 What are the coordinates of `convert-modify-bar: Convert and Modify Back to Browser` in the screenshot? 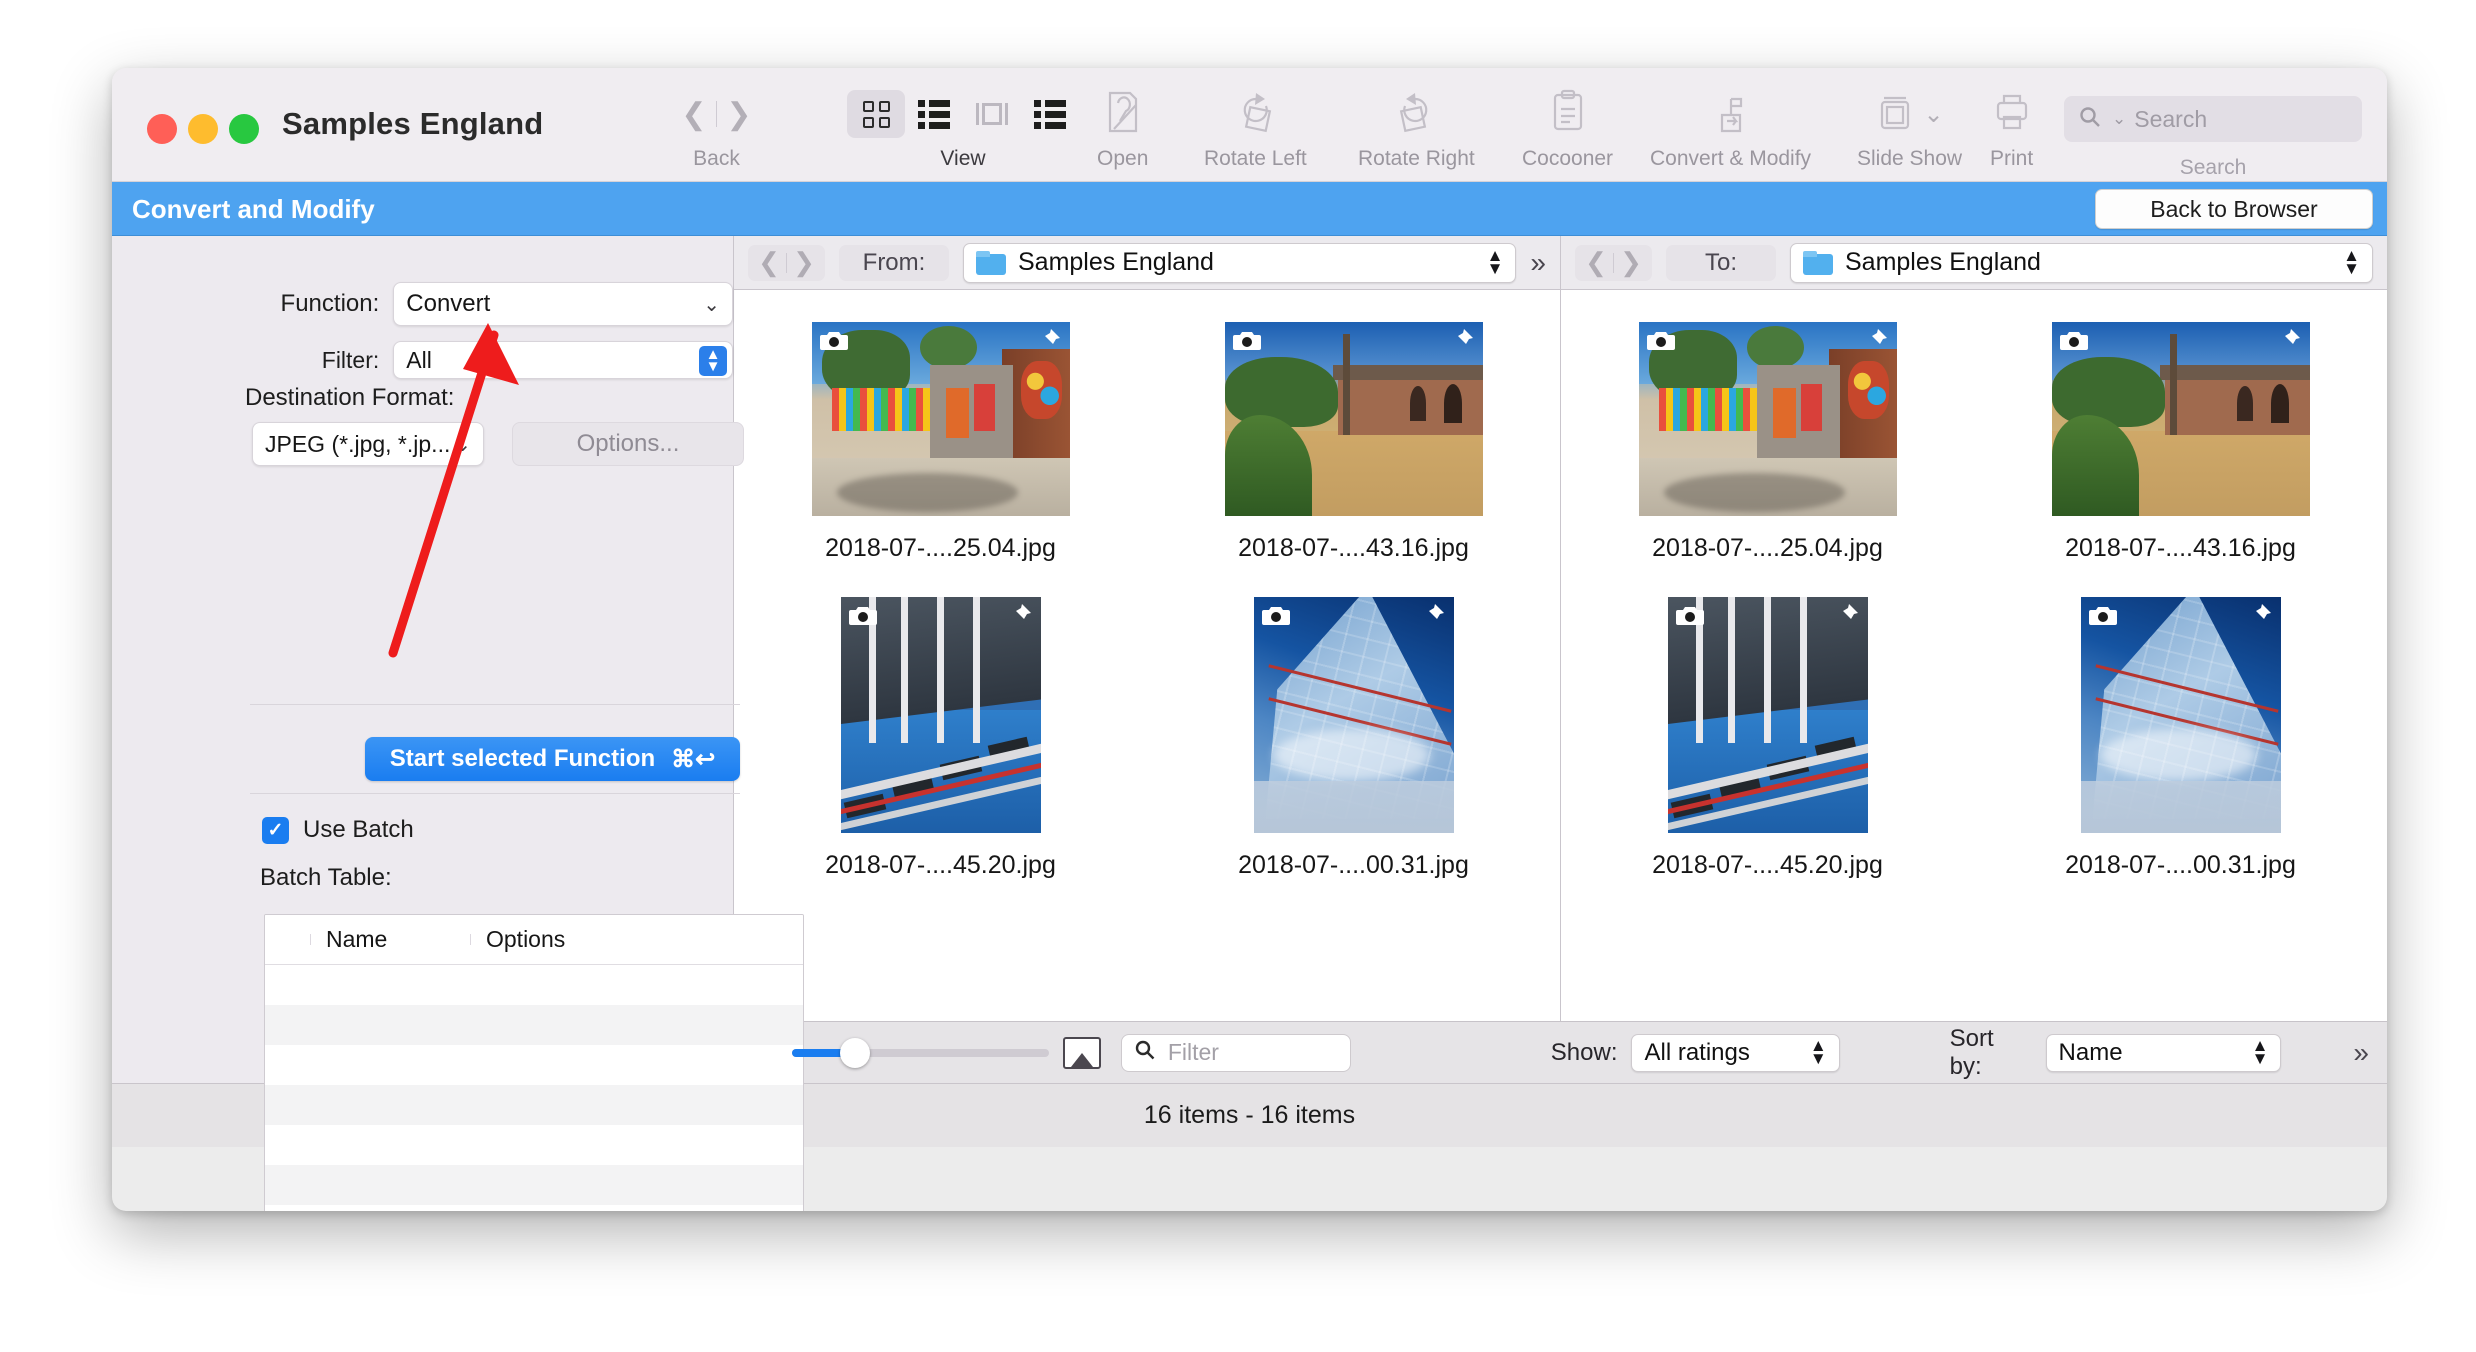 It's located at (1249, 209).